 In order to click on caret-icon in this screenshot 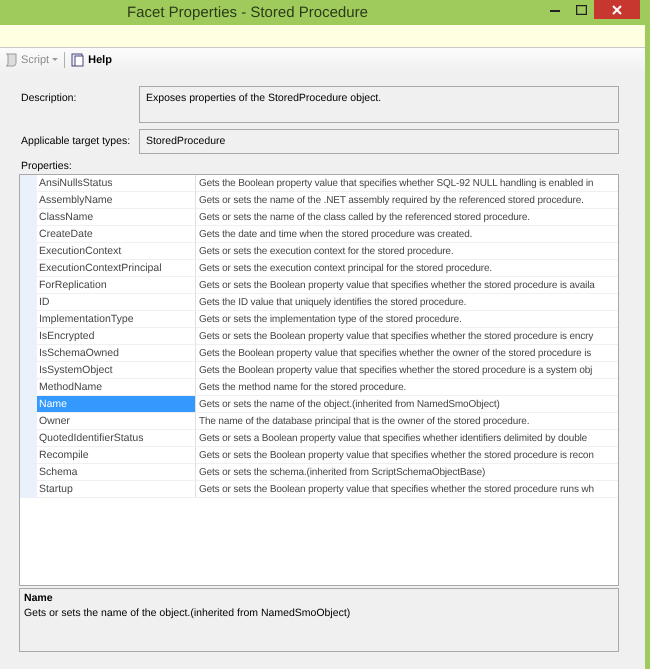, I will do `click(55, 60)`.